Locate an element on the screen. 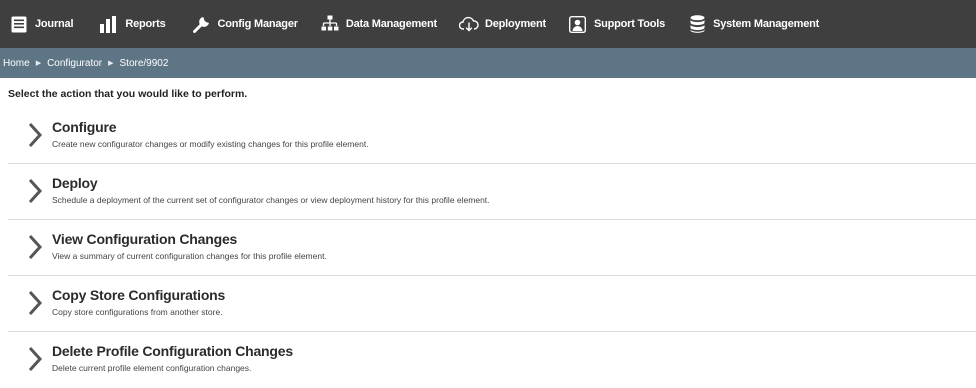 This screenshot has height=388, width=976. nav-deployment-label: Deployment is located at coordinates (515, 24).